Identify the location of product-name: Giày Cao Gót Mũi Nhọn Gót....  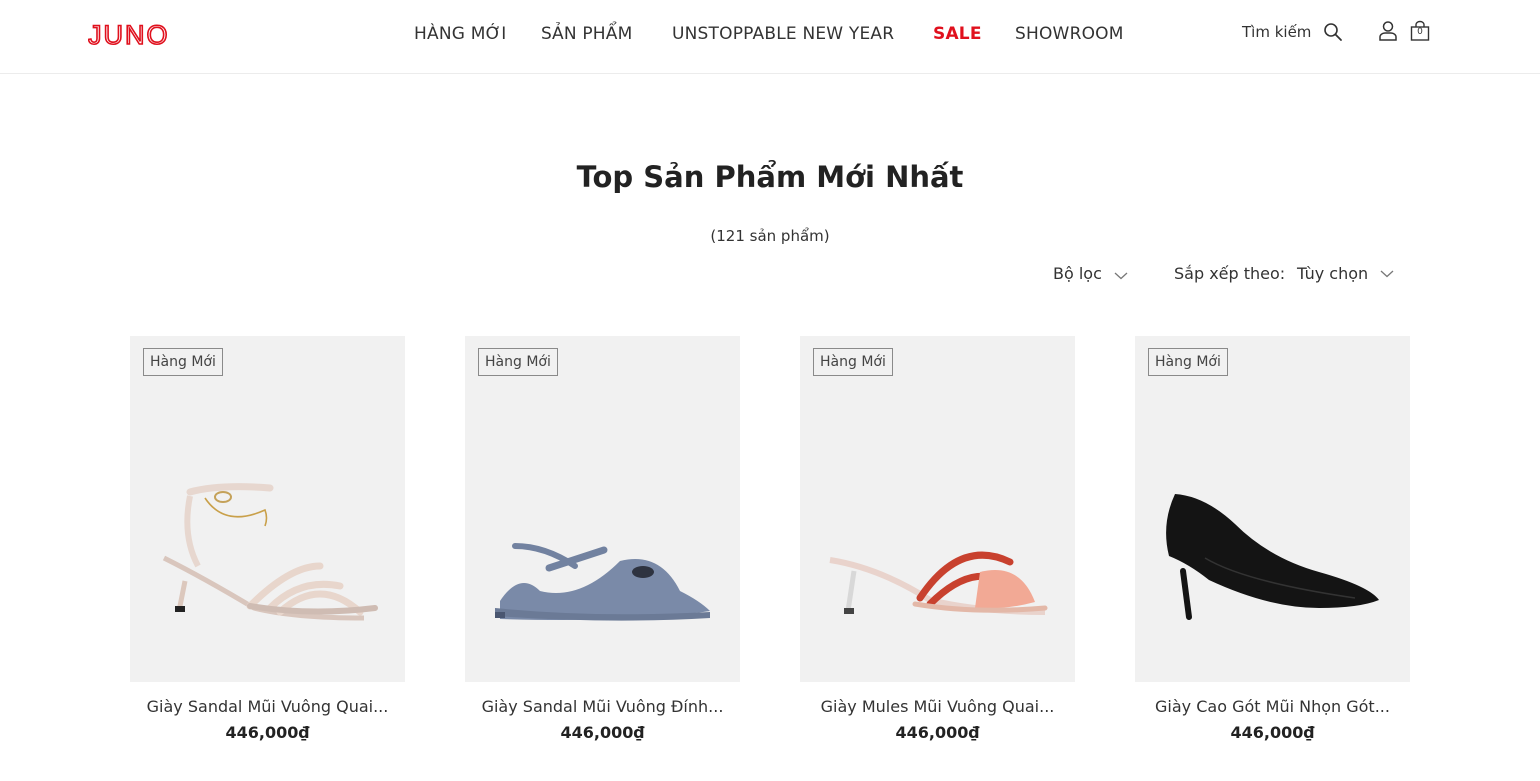
(1272, 706).